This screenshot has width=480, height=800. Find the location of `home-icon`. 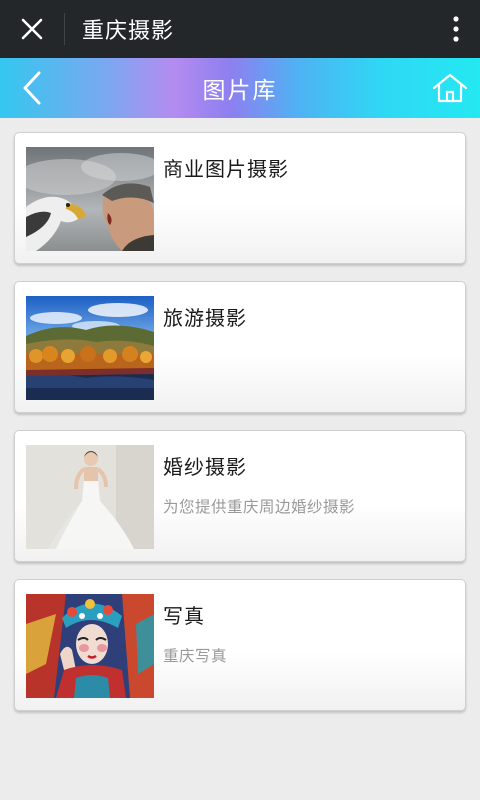

home-icon is located at coordinates (450, 88).